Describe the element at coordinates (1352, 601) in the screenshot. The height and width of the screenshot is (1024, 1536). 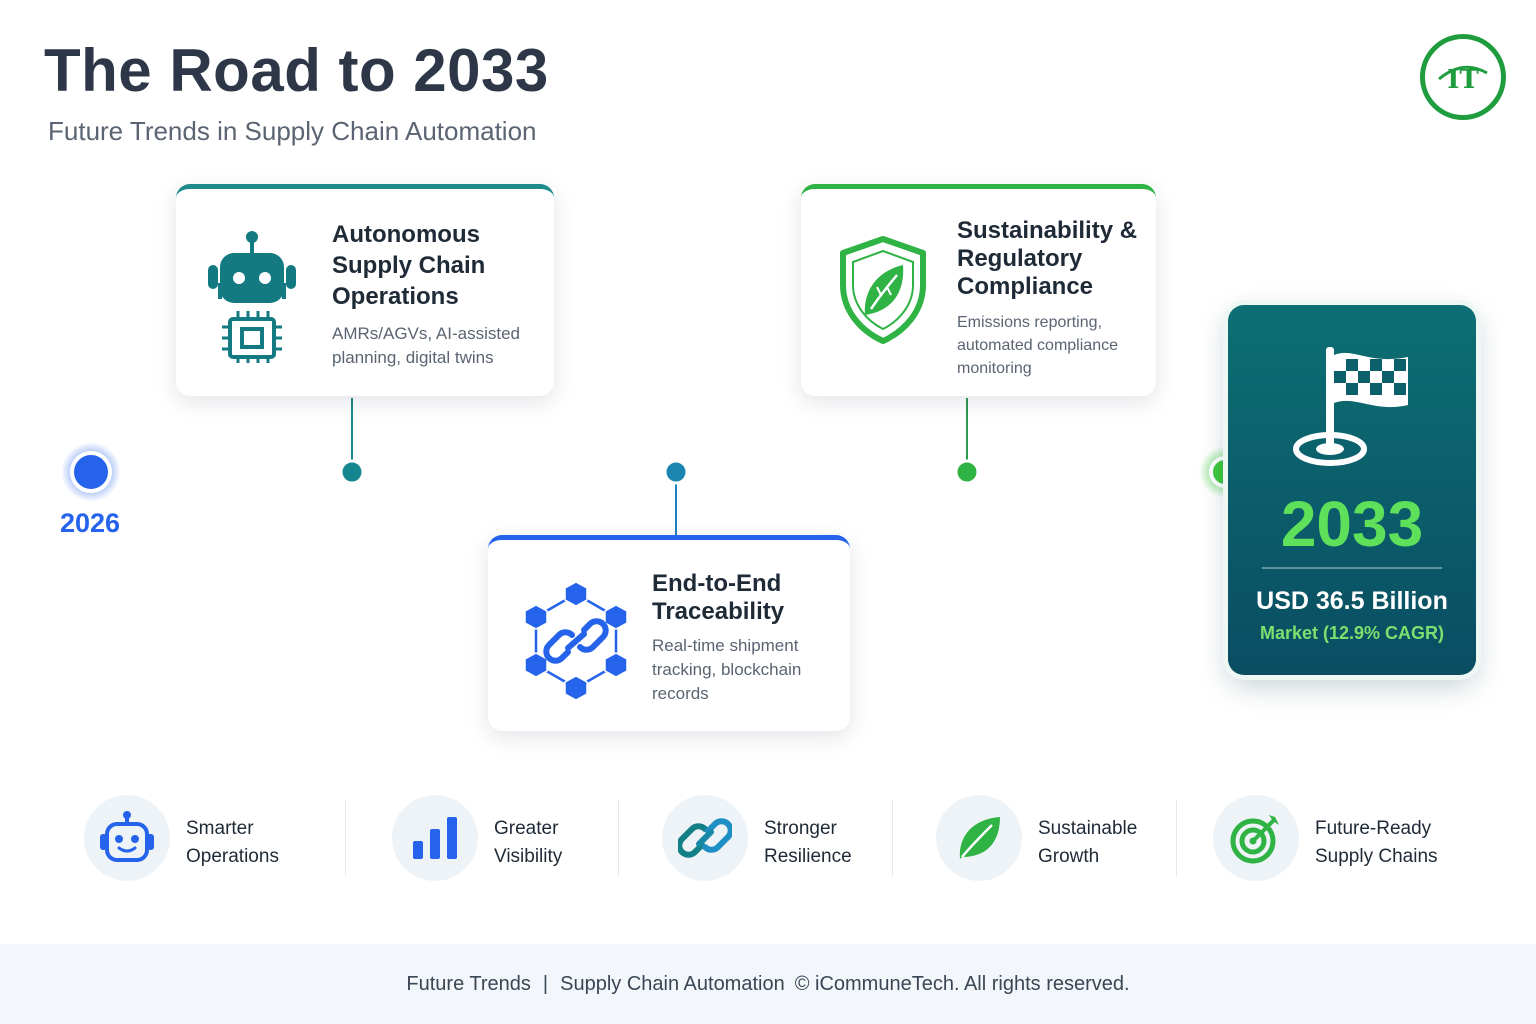
I see `goal-market-value: USD 36.5 Billion` at that location.